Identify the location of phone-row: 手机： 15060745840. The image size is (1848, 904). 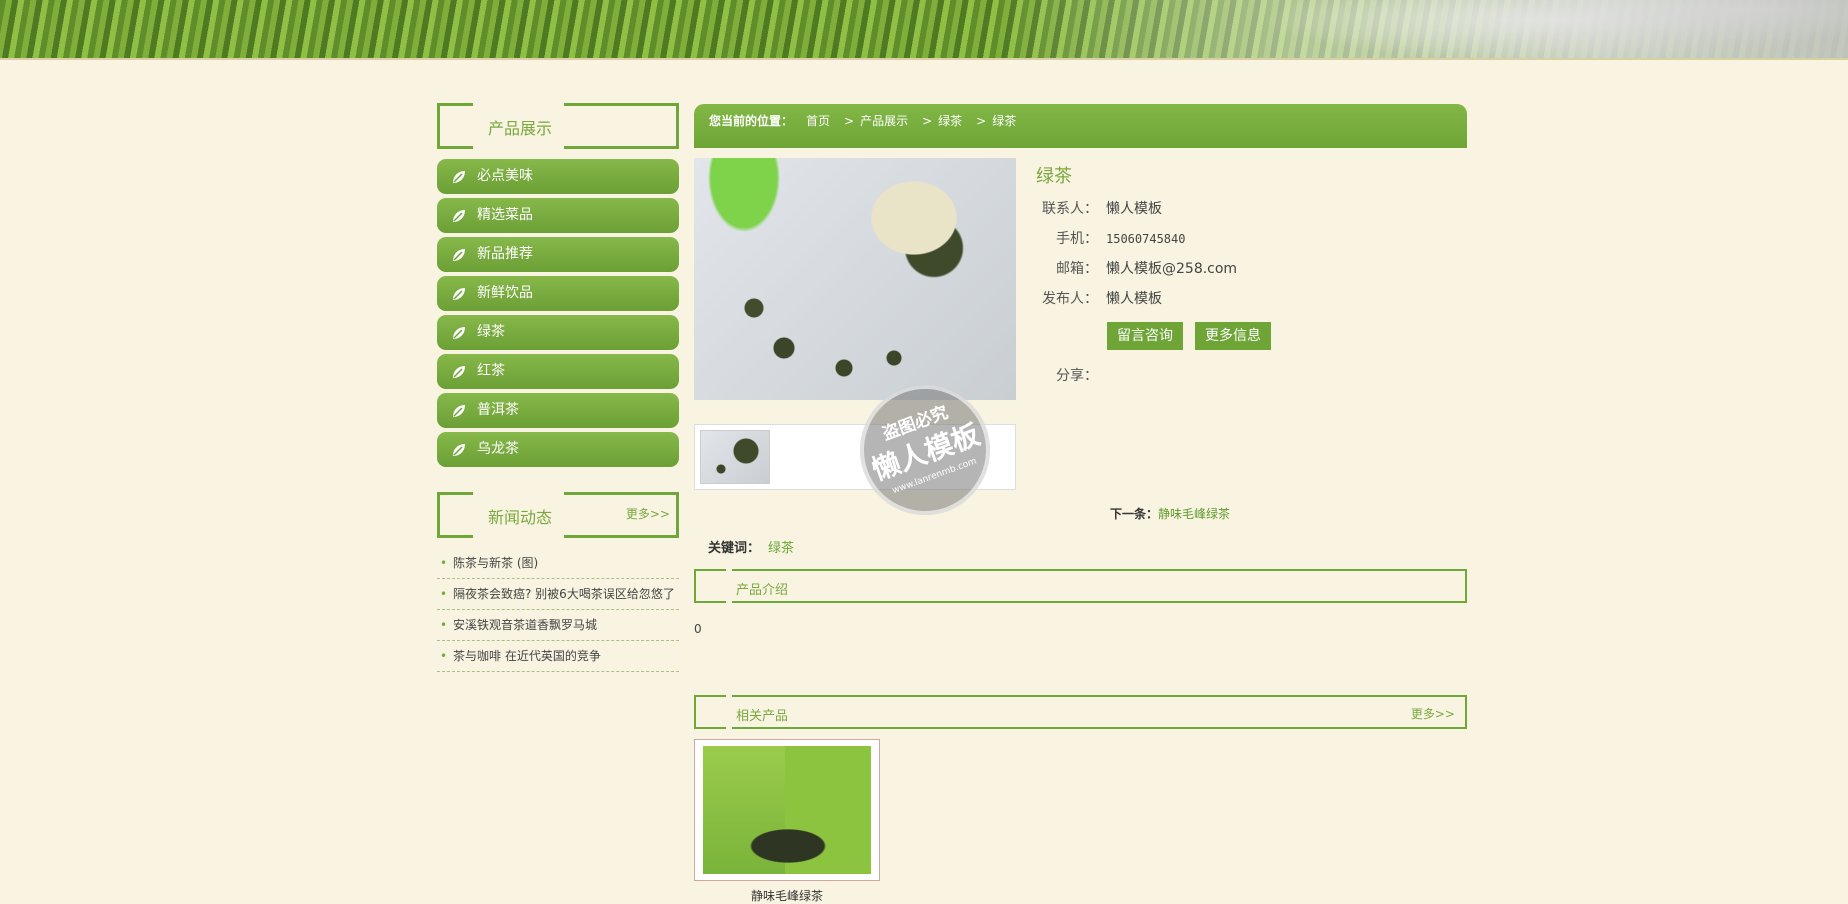
(1110, 238).